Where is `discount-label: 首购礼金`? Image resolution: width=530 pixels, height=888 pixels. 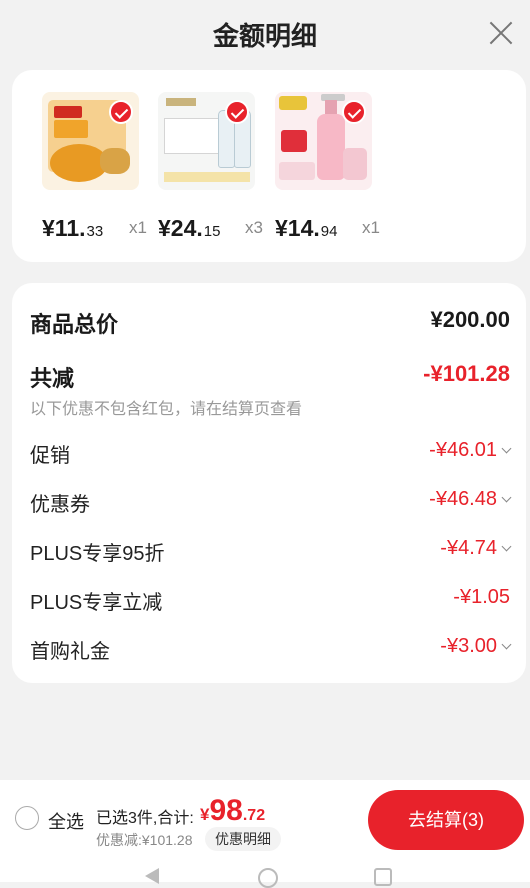 discount-label: 首购礼金 is located at coordinates (70, 652).